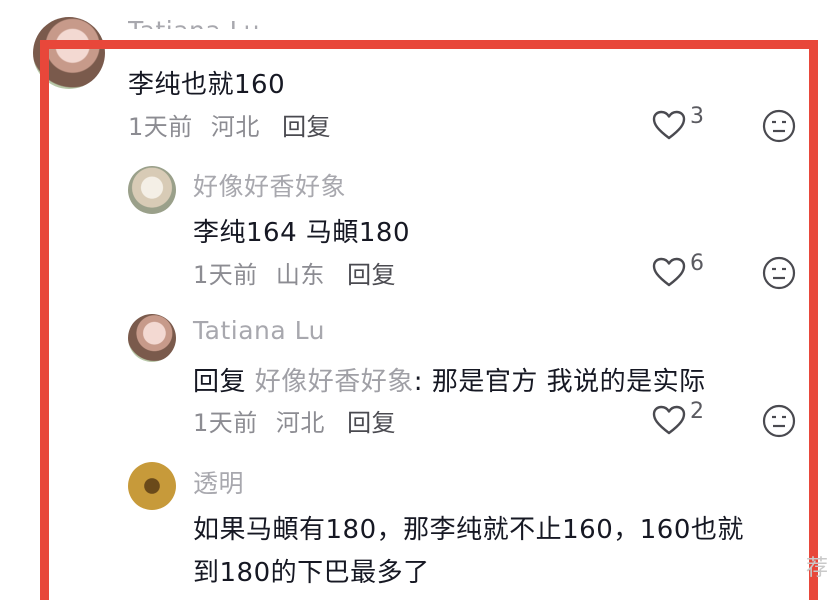 The image size is (828, 600). Describe the element at coordinates (311, 573) in the screenshot. I see `comment-text-line2: 到180的下巴最多了` at that location.